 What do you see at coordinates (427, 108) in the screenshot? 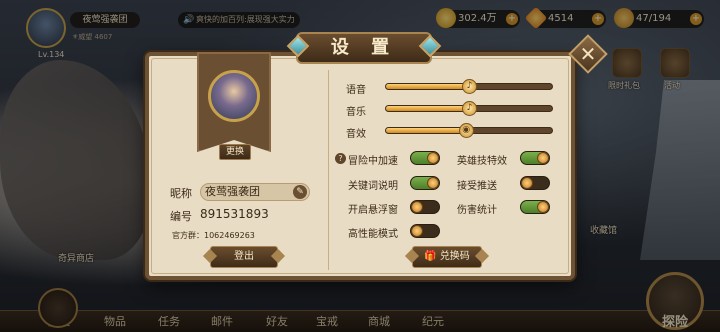
I see `music-slider-fill` at bounding box center [427, 108].